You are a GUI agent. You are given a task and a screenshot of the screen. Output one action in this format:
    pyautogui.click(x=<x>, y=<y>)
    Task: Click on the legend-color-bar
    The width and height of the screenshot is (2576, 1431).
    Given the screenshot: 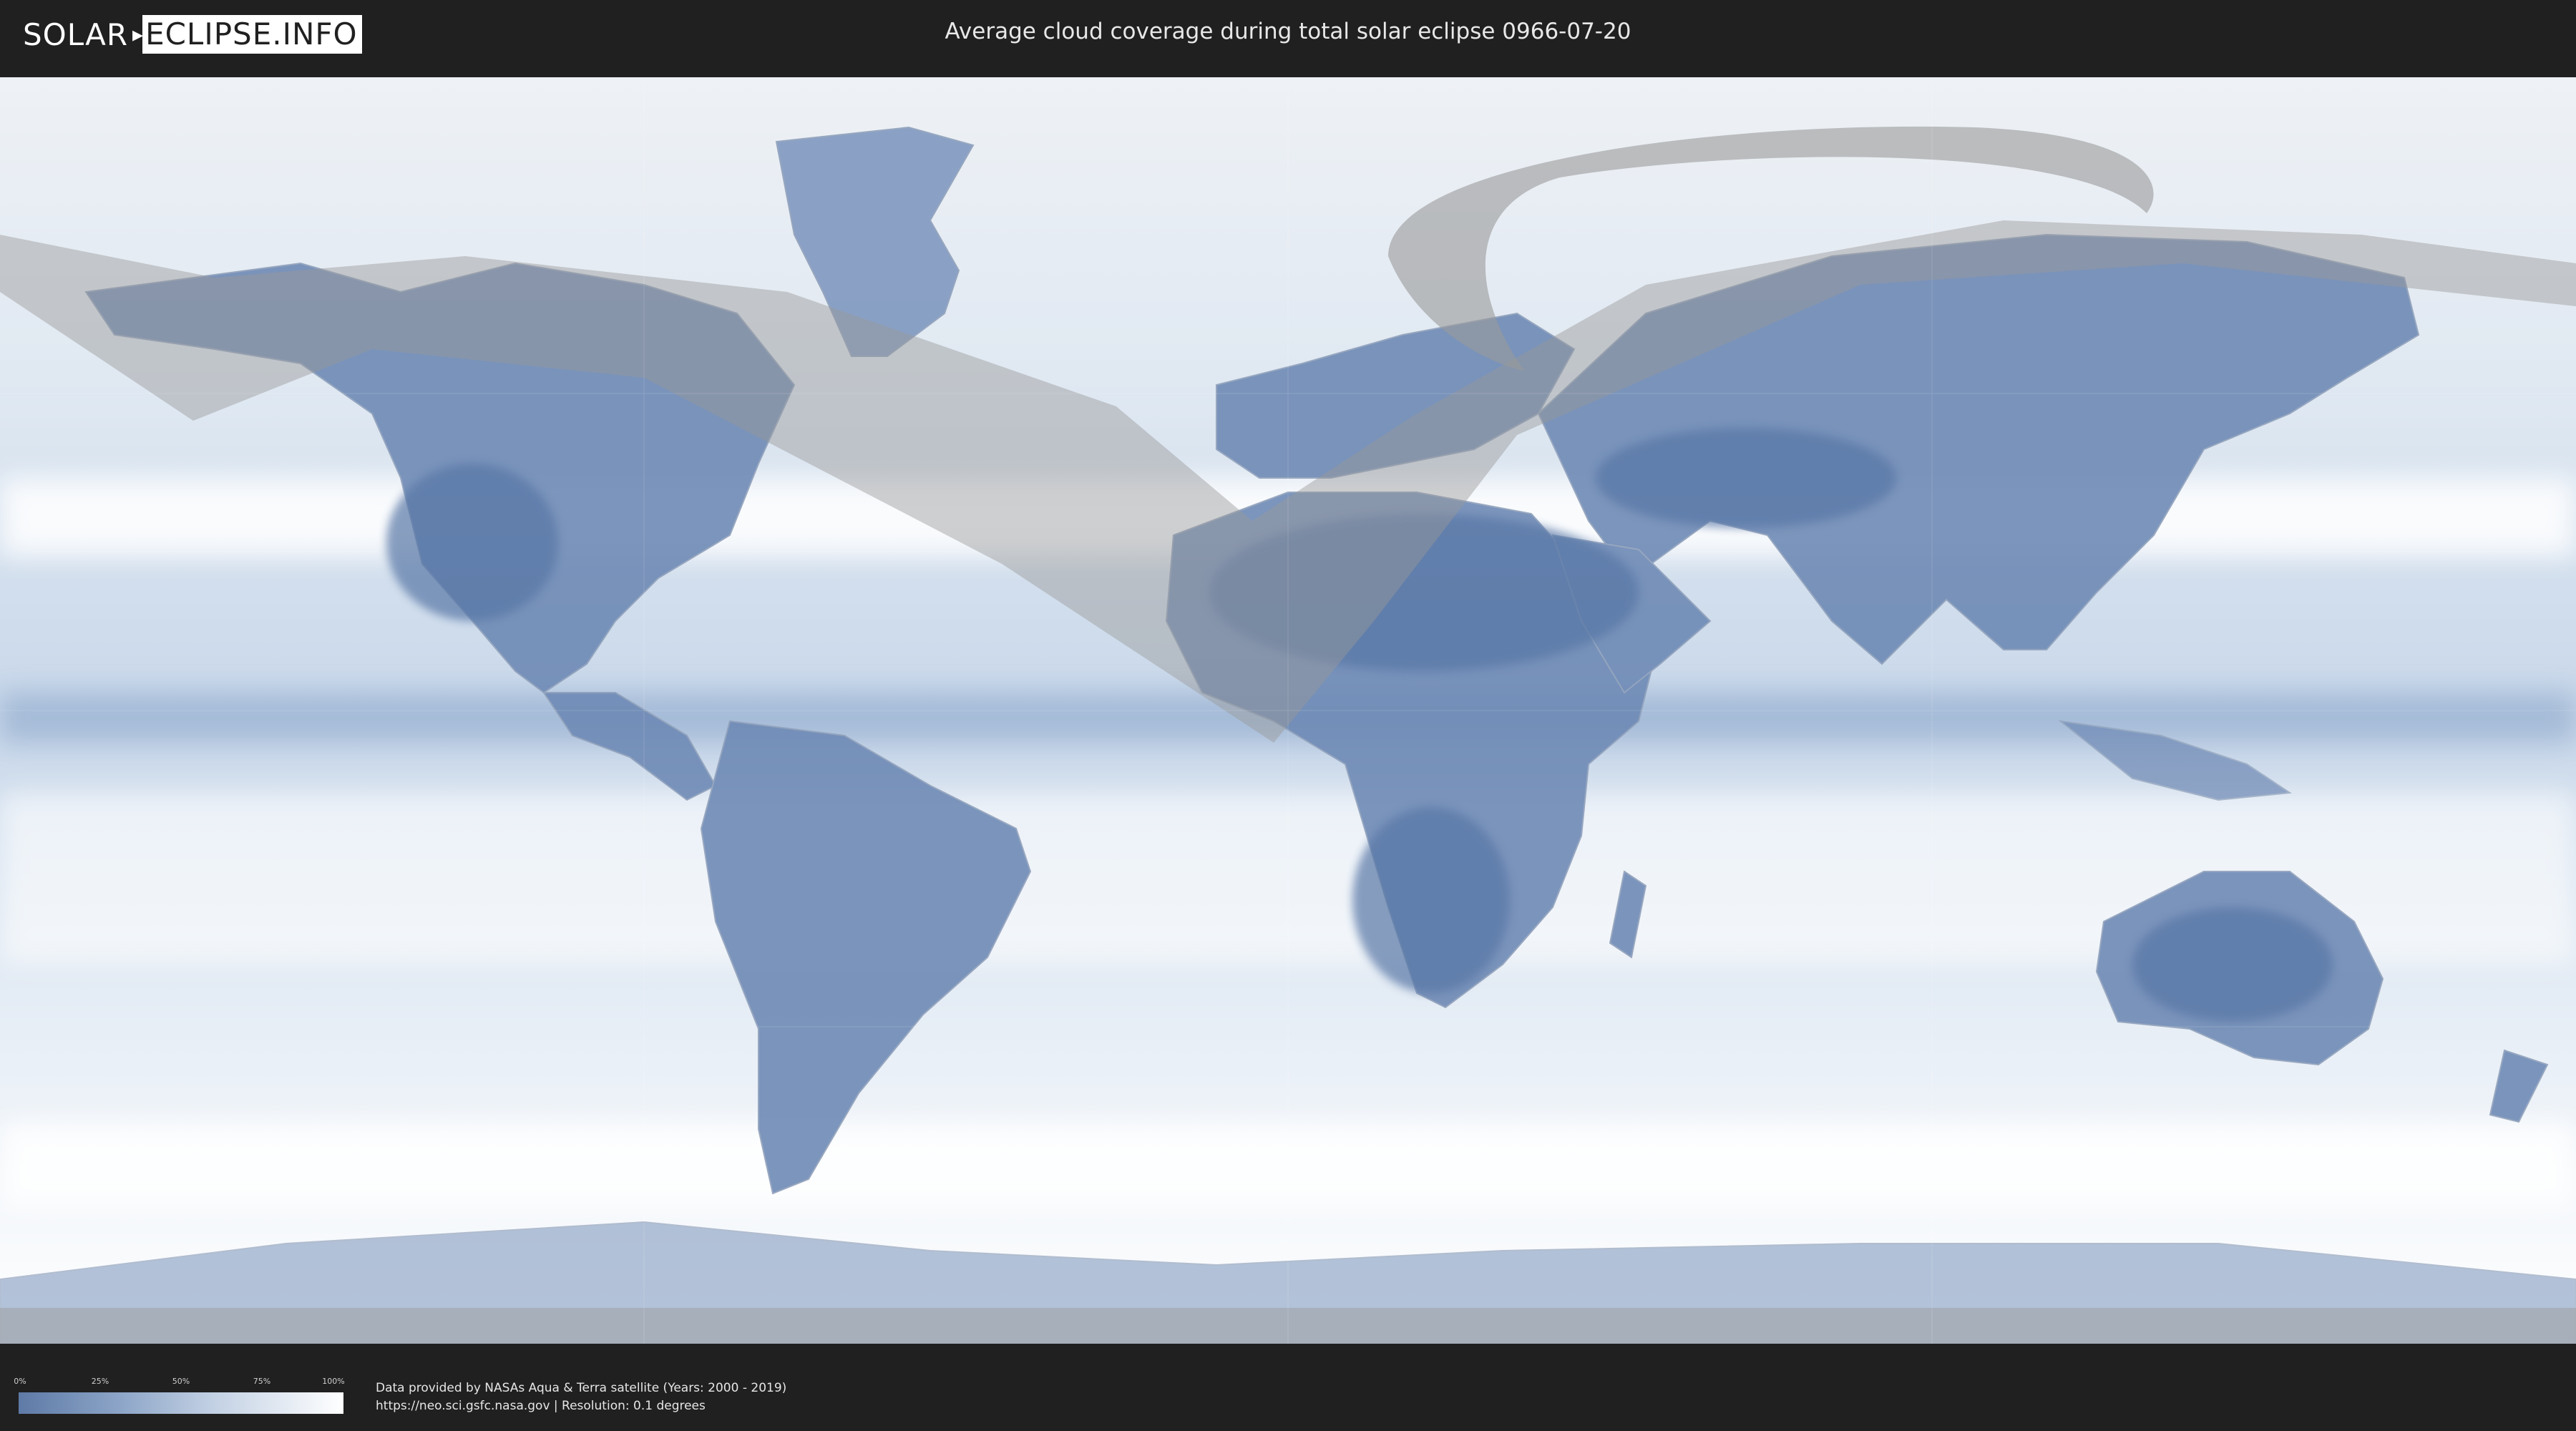 What is the action you would take?
    pyautogui.click(x=181, y=1403)
    